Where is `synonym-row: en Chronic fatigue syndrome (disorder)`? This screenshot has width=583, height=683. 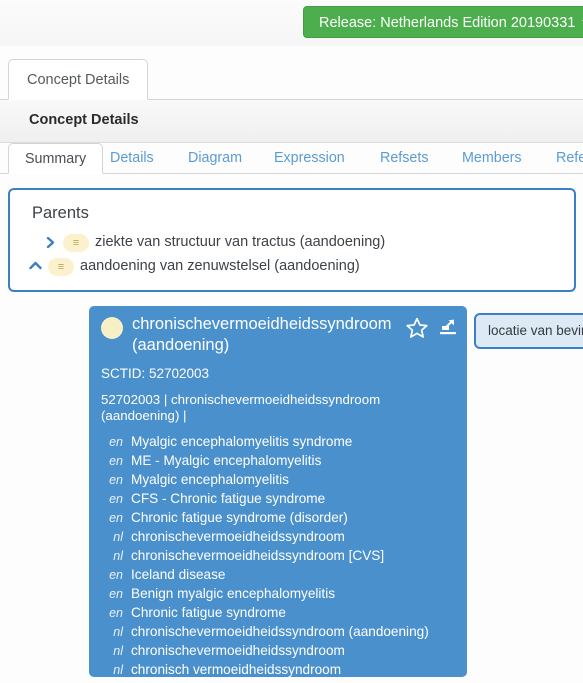
synonym-row: en Chronic fatigue syndrome (disorder) is located at coordinates (281, 517).